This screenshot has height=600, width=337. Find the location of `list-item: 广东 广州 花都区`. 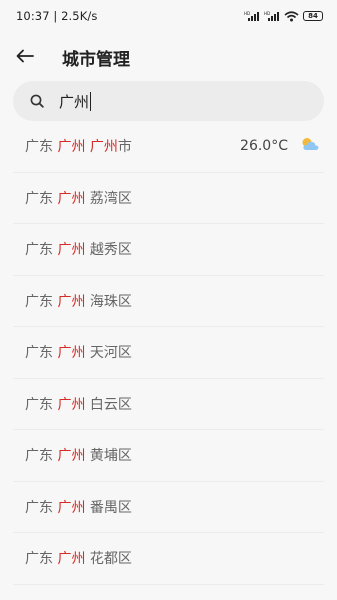

list-item: 广东 广州 花都区 is located at coordinates (168, 559).